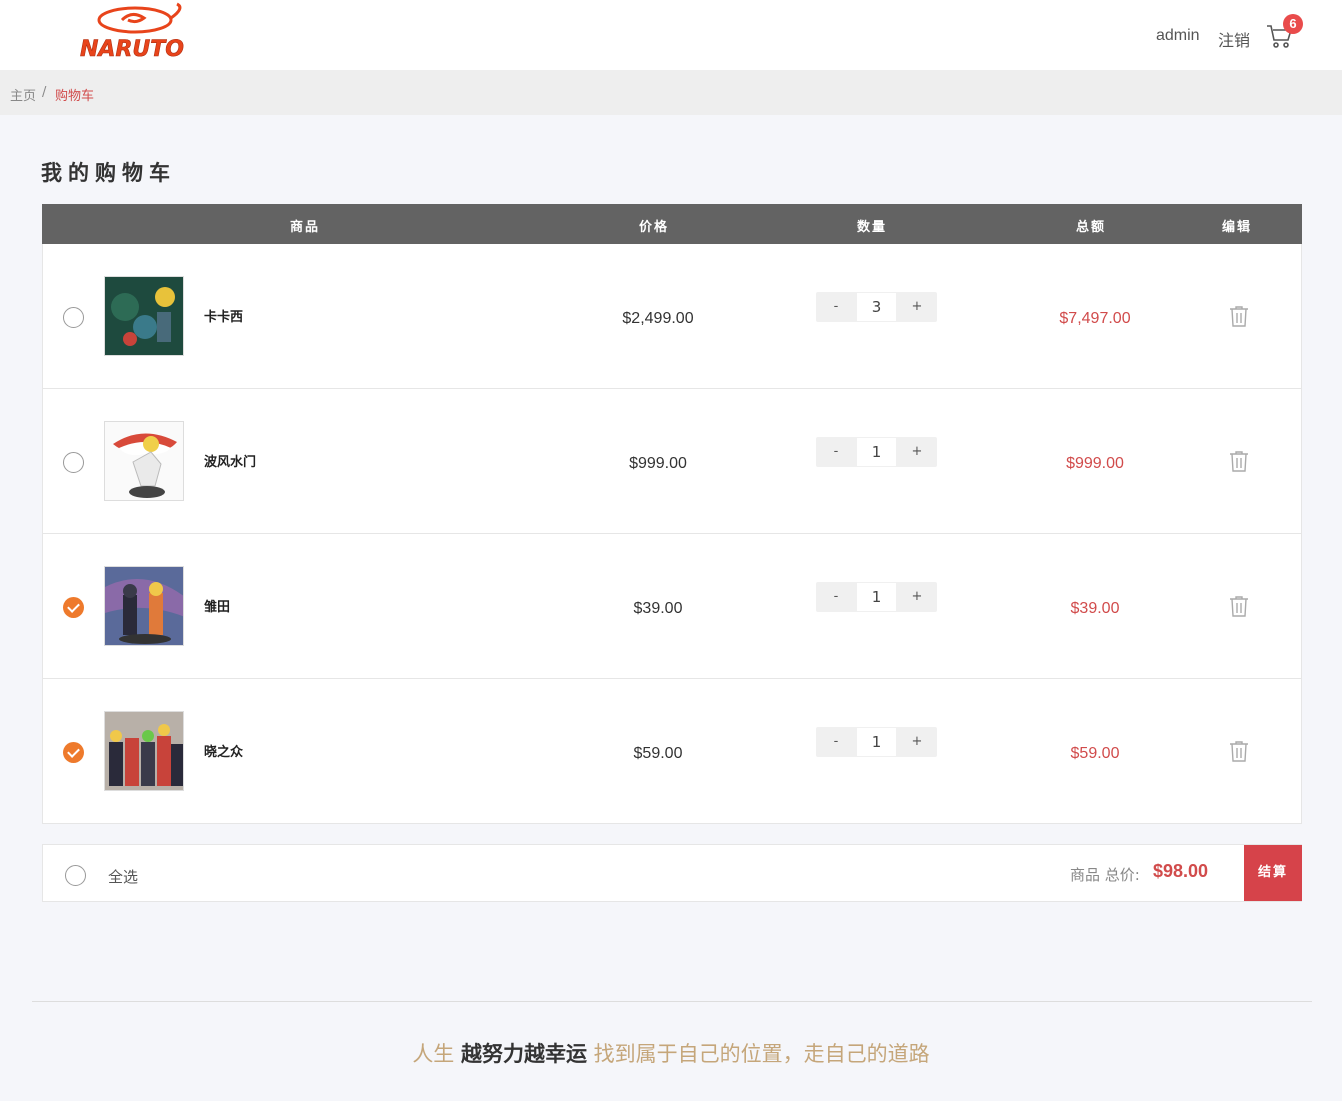  What do you see at coordinates (223, 750) in the screenshot?
I see `product-name: 晓之众` at bounding box center [223, 750].